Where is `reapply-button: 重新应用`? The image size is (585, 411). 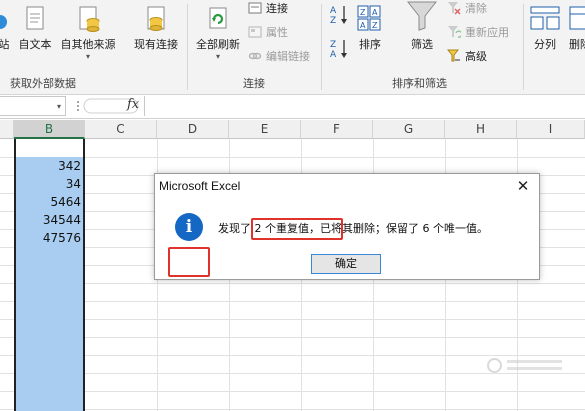 reapply-button: 重新应用 is located at coordinates (478, 32).